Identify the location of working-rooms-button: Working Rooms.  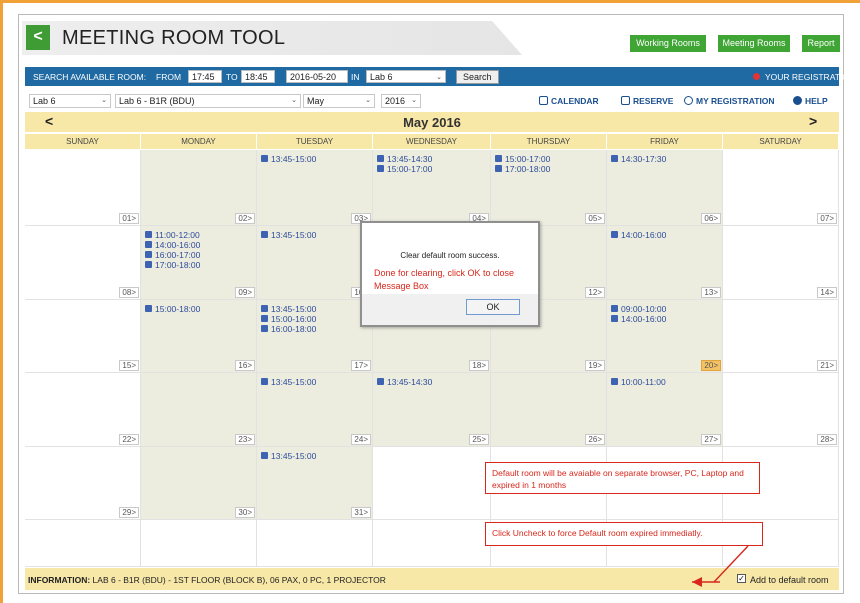
(668, 43).